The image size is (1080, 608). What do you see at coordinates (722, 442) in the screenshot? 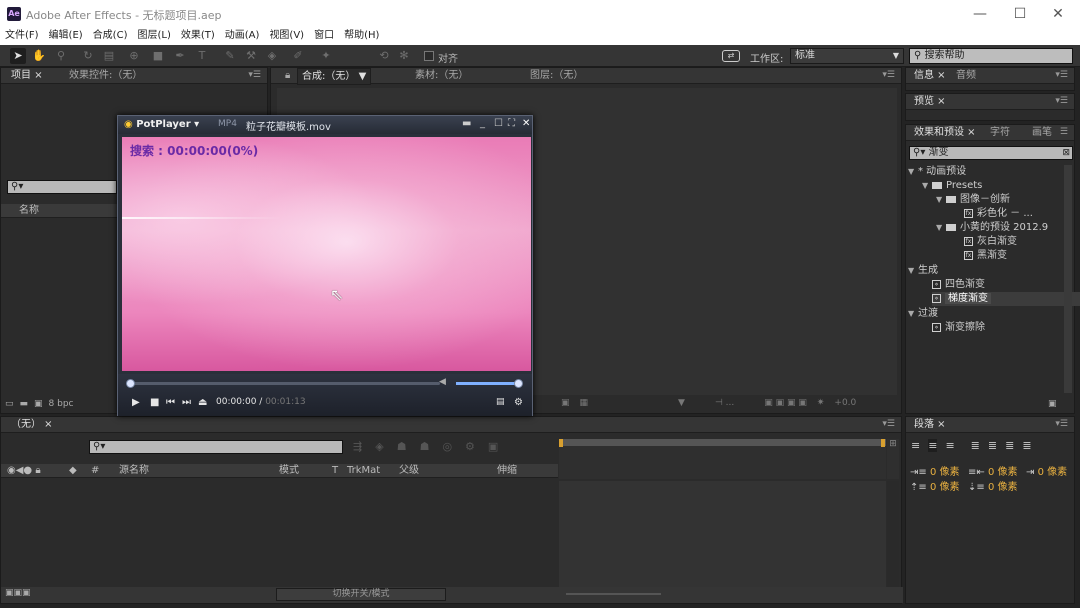
I see `work-area-bar` at bounding box center [722, 442].